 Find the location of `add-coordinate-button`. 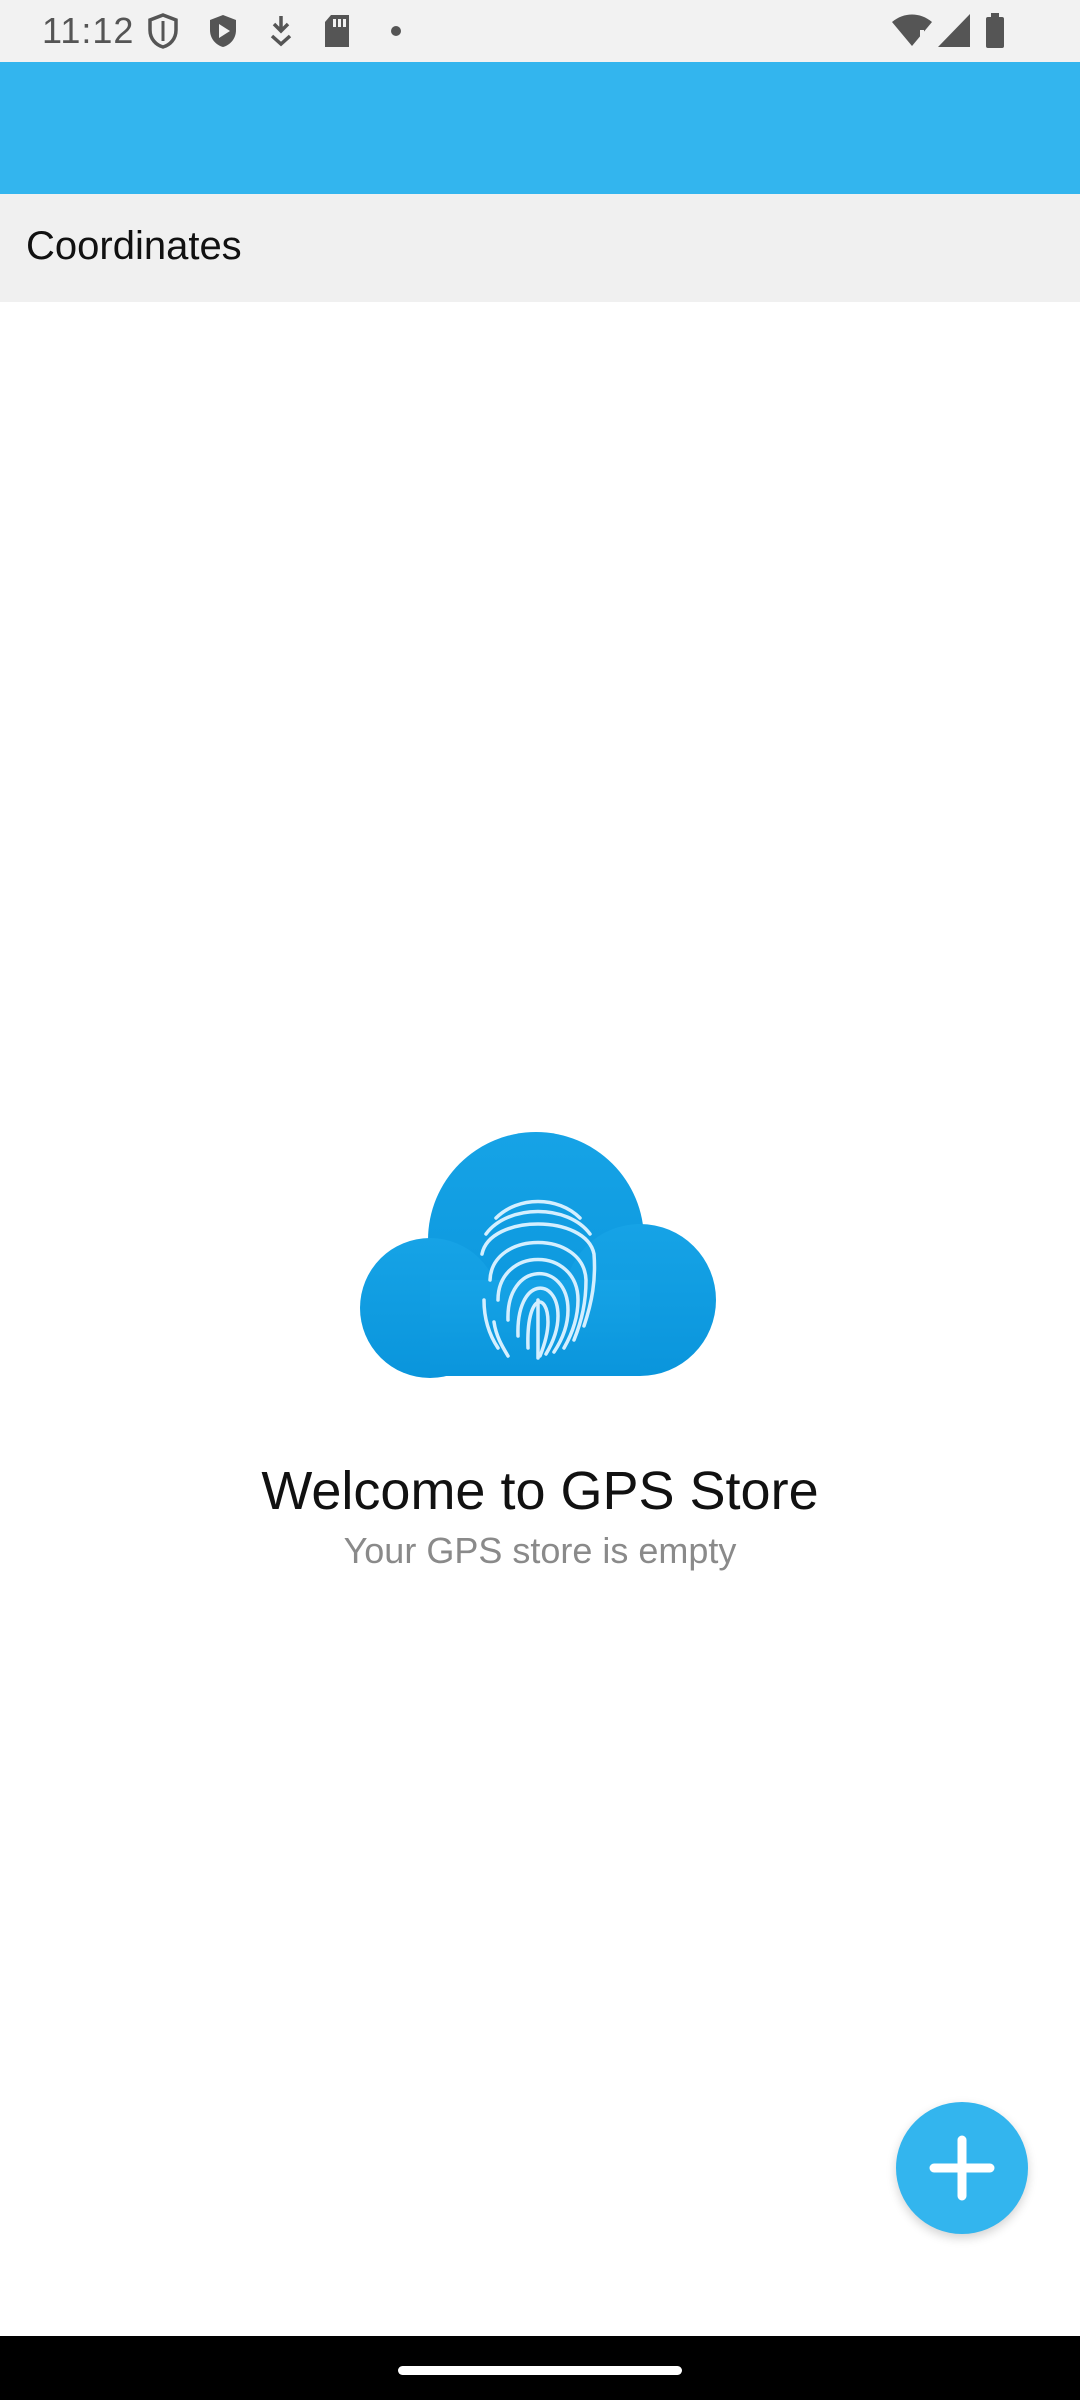

add-coordinate-button is located at coordinates (962, 2168).